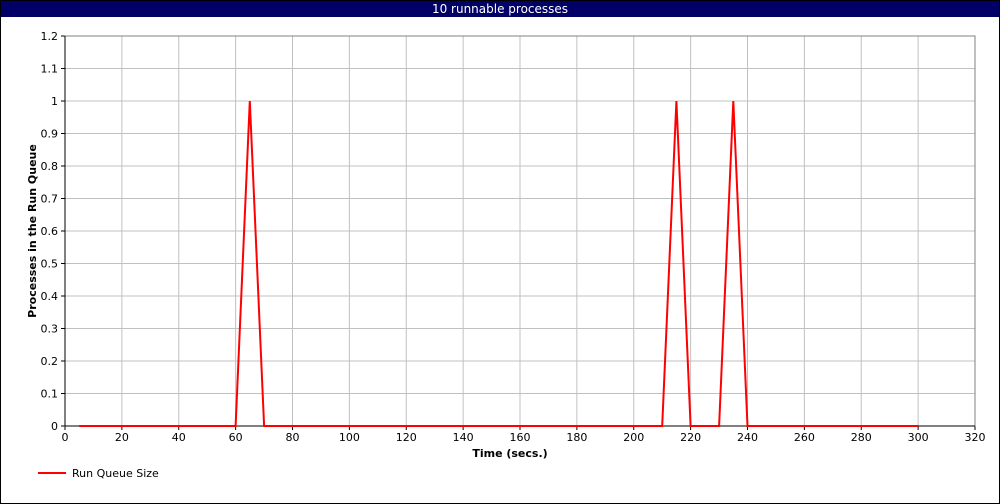  What do you see at coordinates (576, 437) in the screenshot?
I see `x-tick-label: 180` at bounding box center [576, 437].